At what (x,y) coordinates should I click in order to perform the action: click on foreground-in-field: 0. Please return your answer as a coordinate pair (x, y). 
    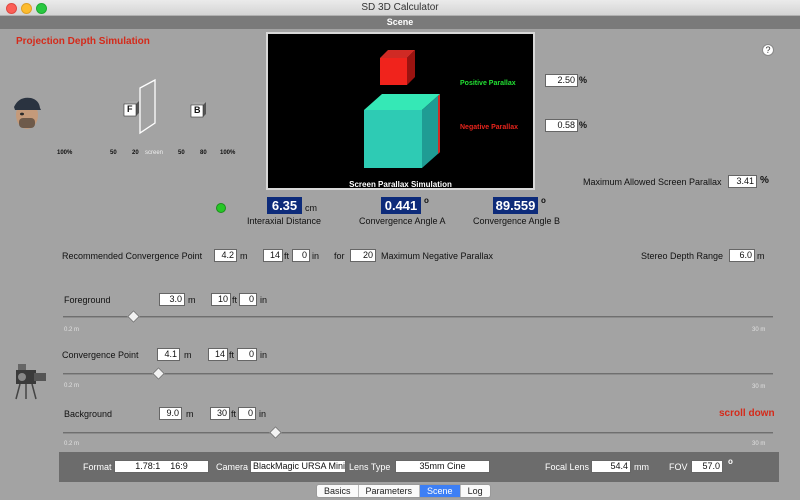
    Looking at the image, I should click on (248, 299).